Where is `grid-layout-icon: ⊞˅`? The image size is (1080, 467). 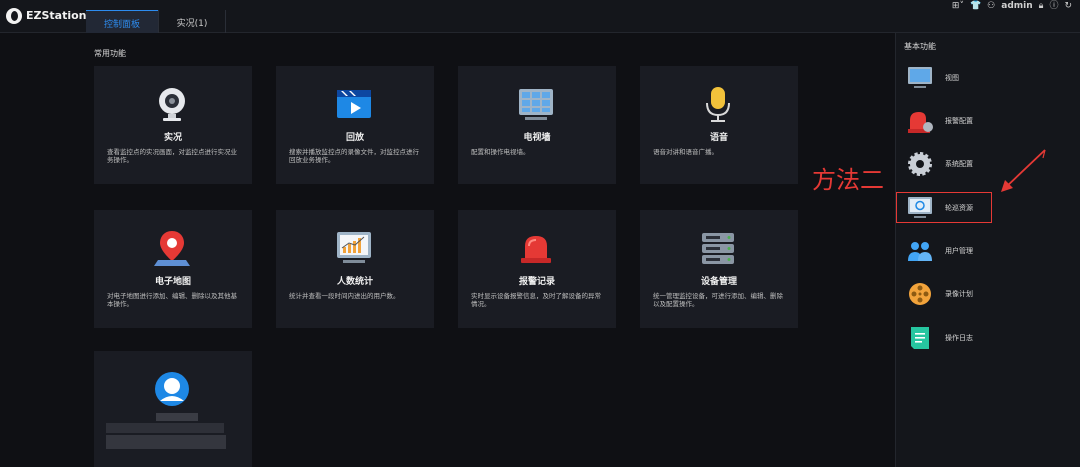 grid-layout-icon: ⊞˅ is located at coordinates (958, 6).